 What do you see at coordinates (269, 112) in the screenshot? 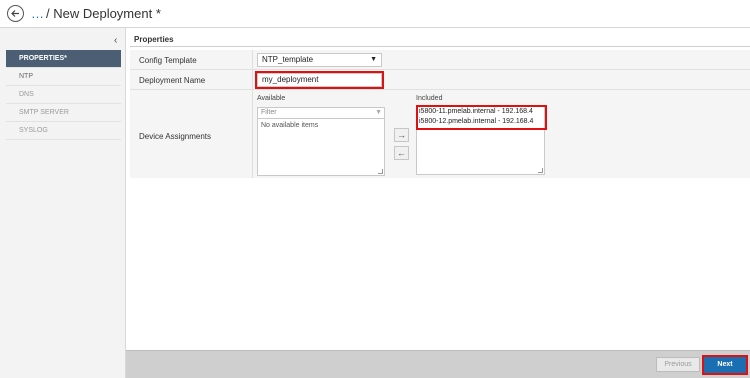
I see `filter-placeholder: Filter` at bounding box center [269, 112].